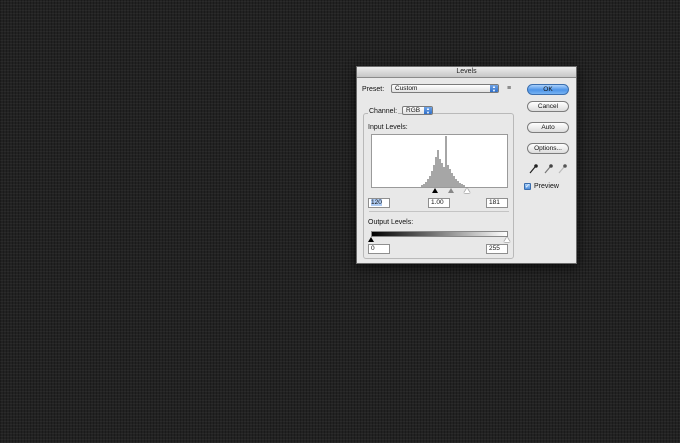  Describe the element at coordinates (383, 111) in the screenshot. I see `channel-label: Channel:` at that location.